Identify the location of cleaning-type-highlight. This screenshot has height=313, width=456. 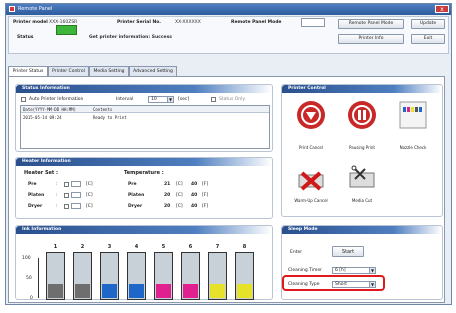
(333, 283).